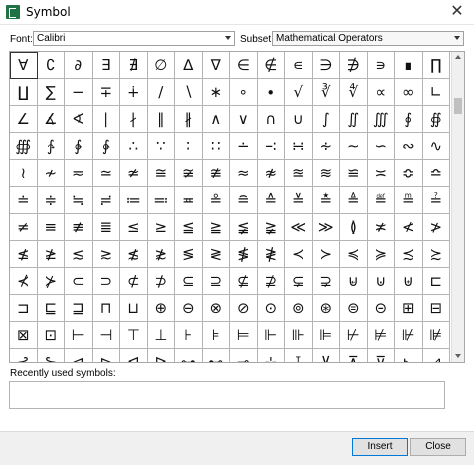  Describe the element at coordinates (326, 119) in the screenshot. I see `symbol-cell: ∫` at that location.